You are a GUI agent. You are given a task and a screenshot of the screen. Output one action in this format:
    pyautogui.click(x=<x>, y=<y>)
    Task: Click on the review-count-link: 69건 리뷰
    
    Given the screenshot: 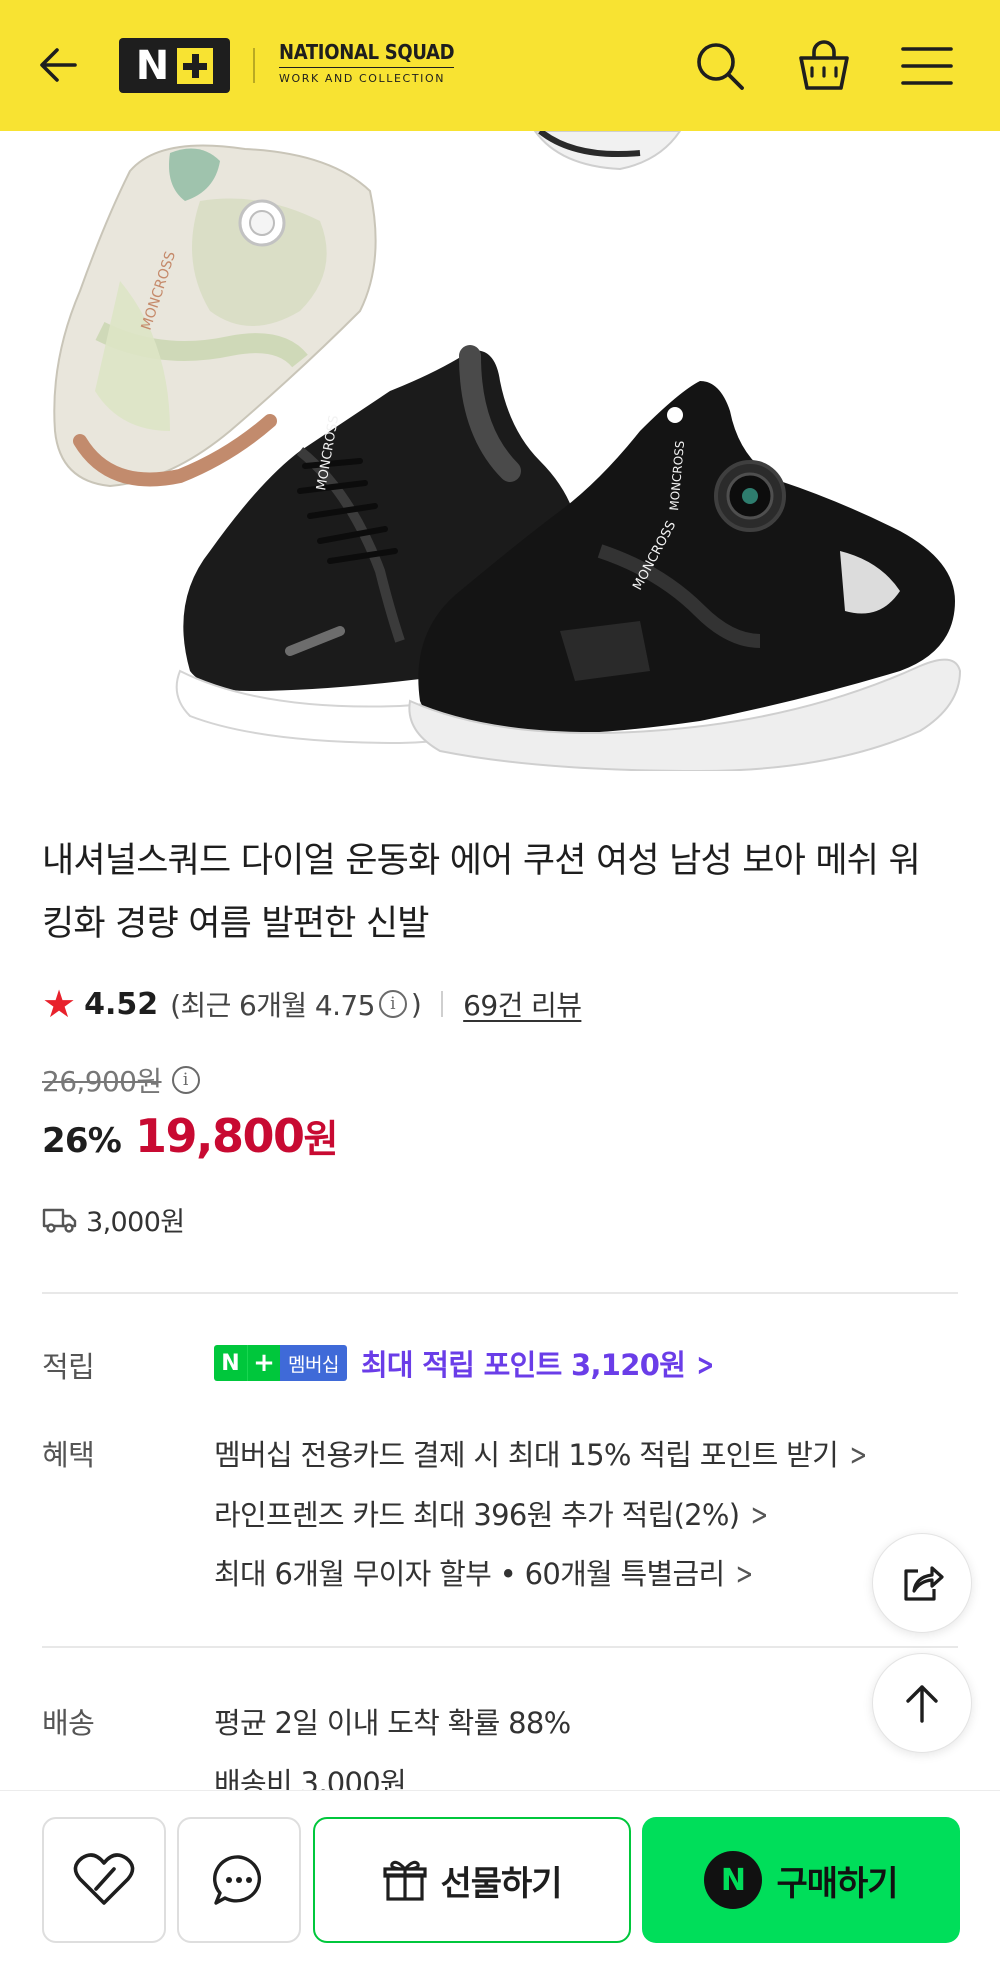 What is the action you would take?
    pyautogui.click(x=522, y=1004)
    